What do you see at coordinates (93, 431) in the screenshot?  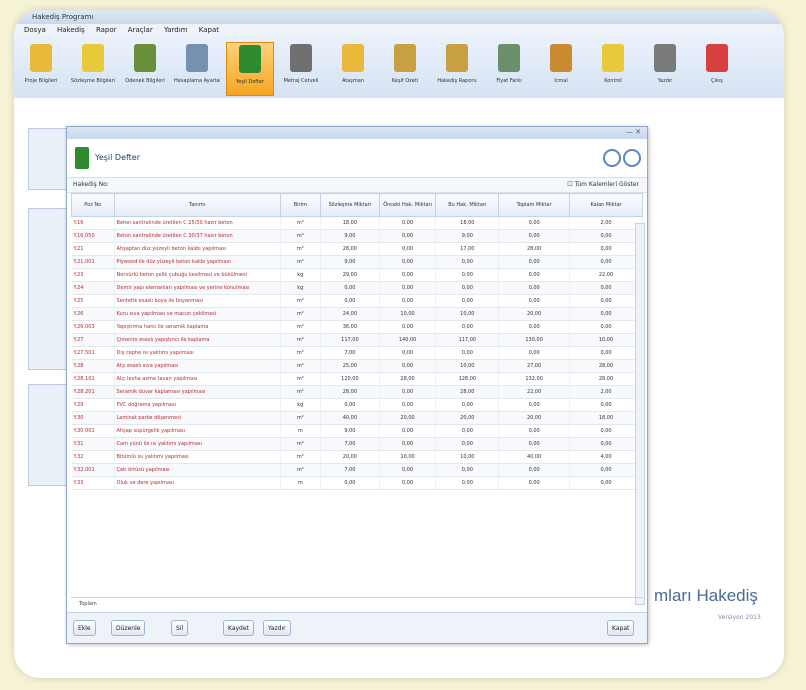 I see `table-cell: Y.30.001` at bounding box center [93, 431].